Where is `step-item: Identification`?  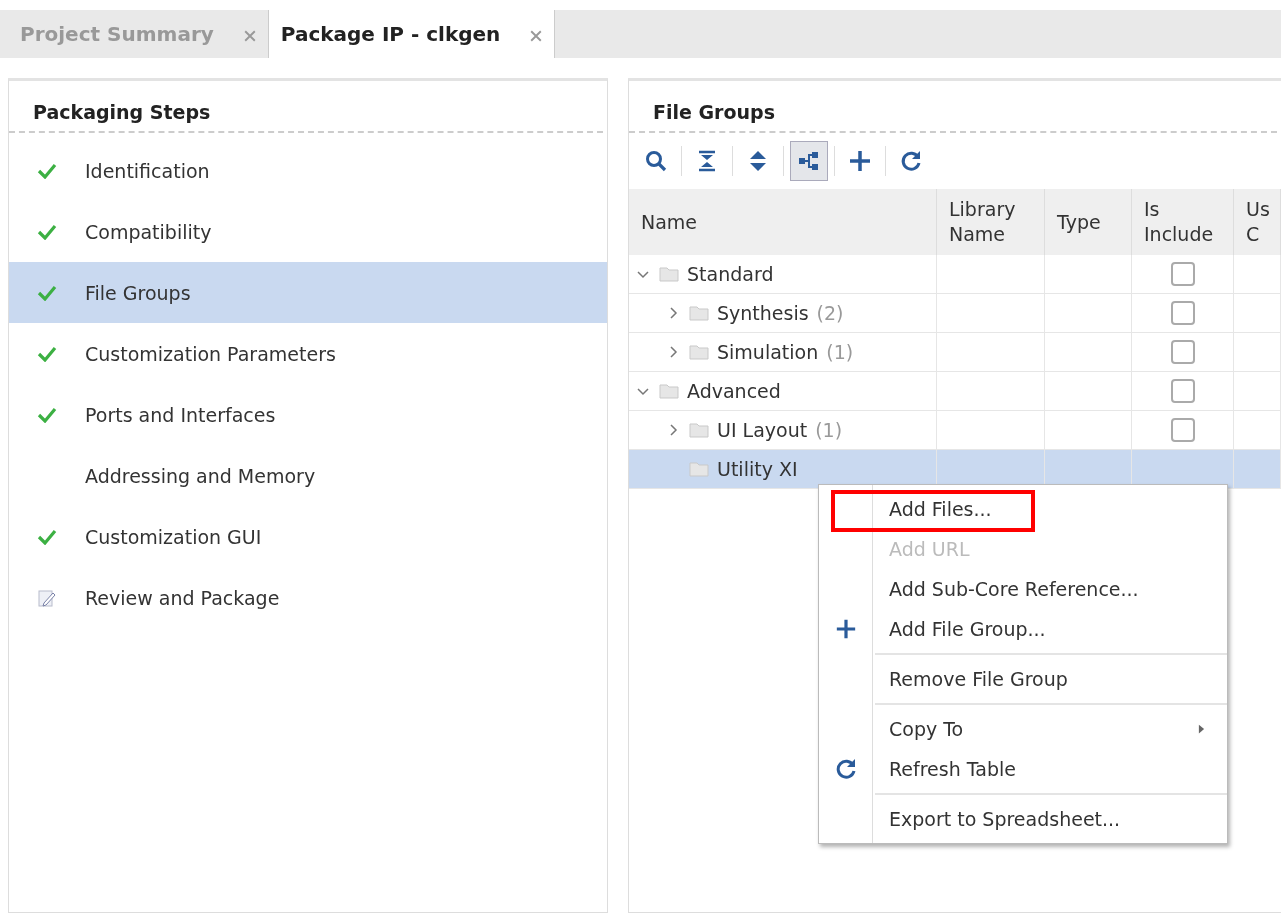 step-item: Identification is located at coordinates (308, 170).